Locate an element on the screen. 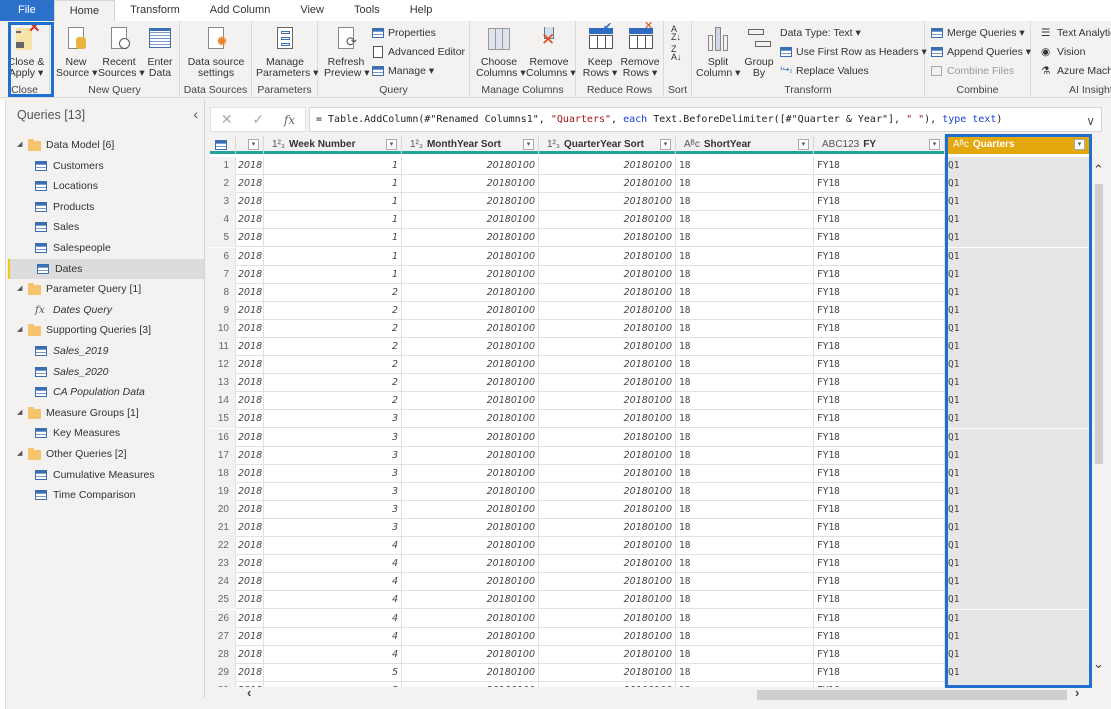  vision-button: ◉ Vision is located at coordinates (1063, 52).